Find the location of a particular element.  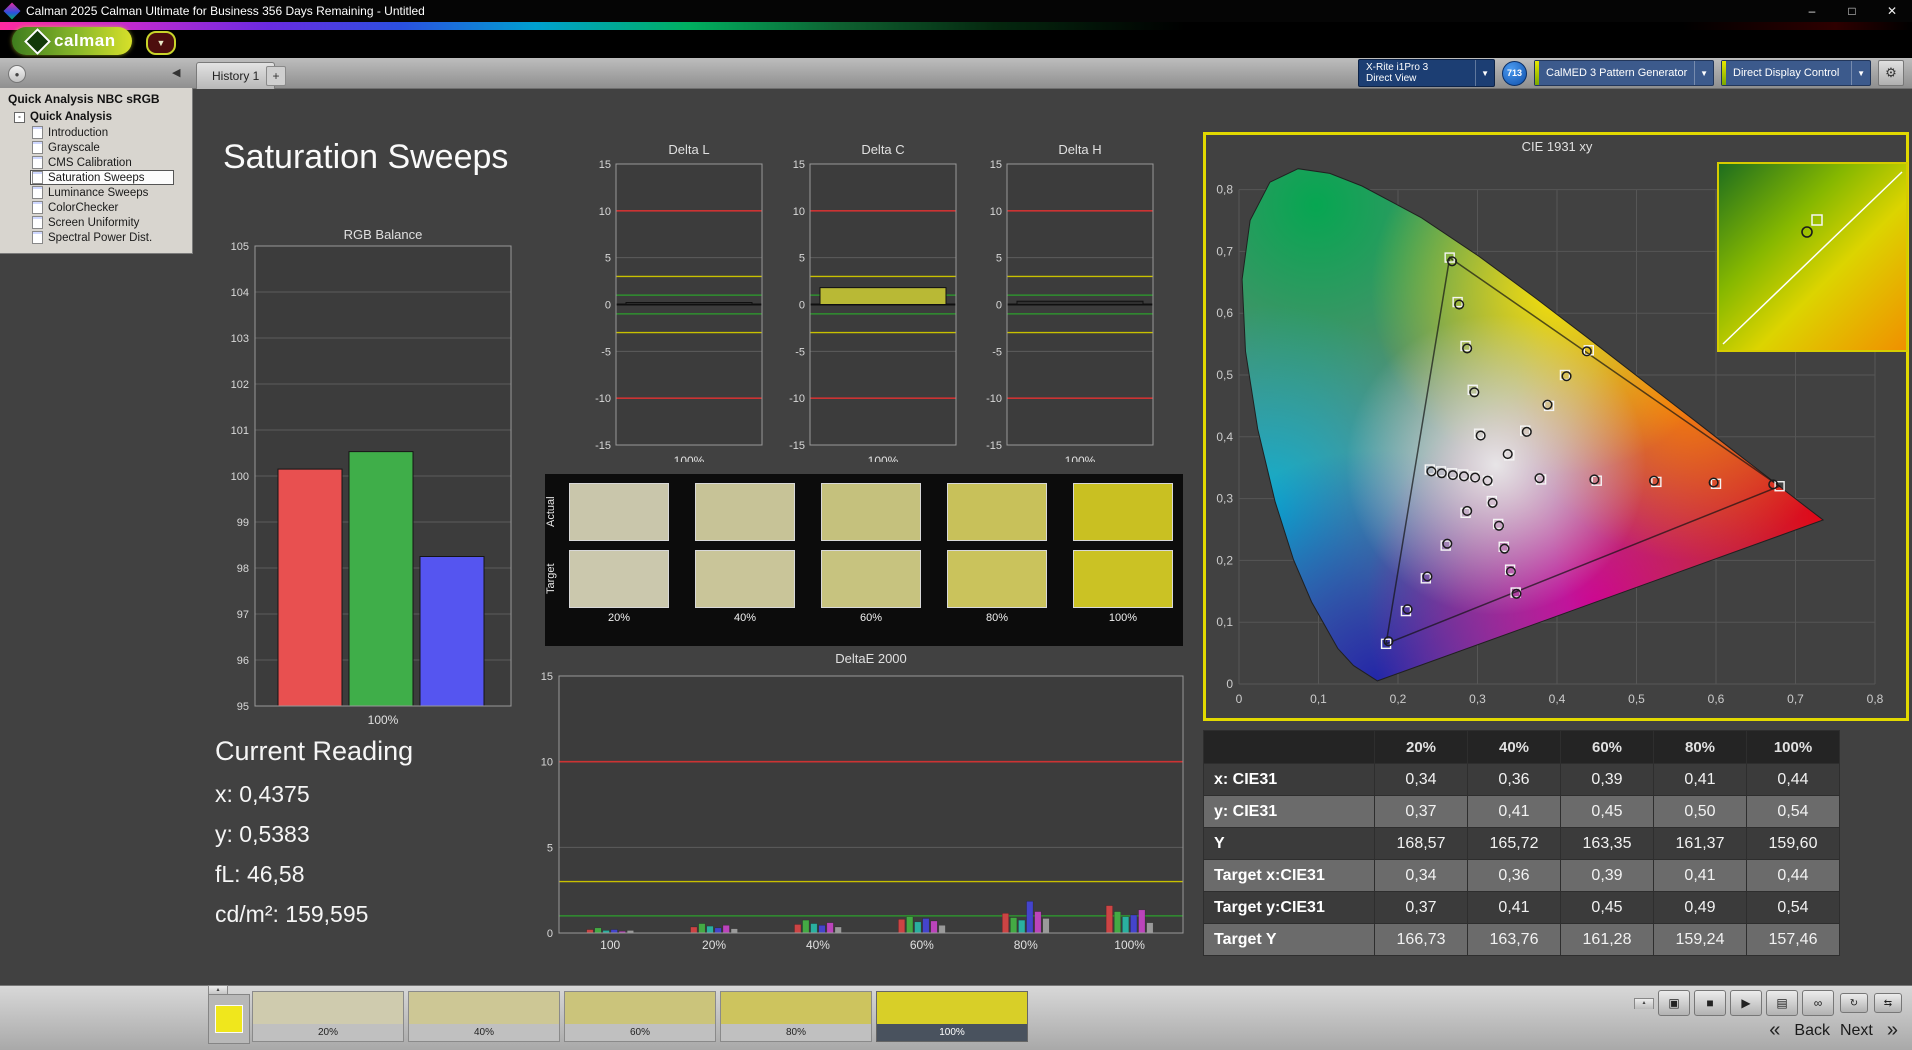

sidebar-item-saturation-sweeps: Saturation Sweeps is located at coordinates (102, 177).